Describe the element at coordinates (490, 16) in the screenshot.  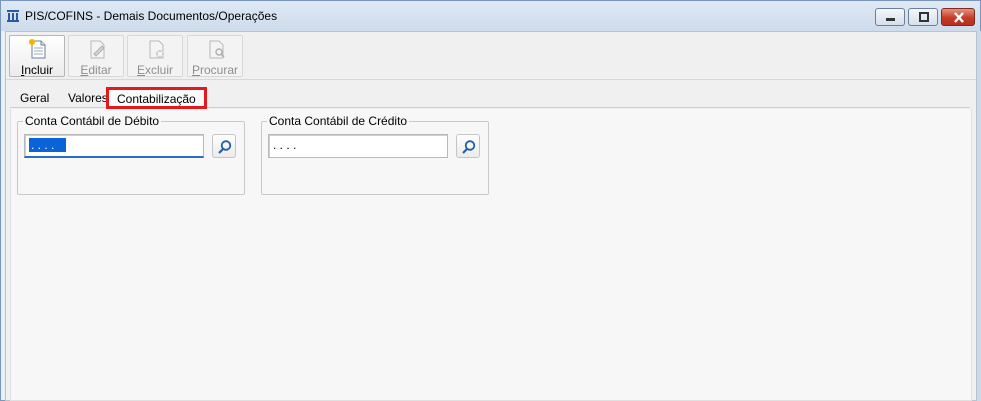
I see `title-bar: PIS/COFINS - Demais Documentos/Operações` at that location.